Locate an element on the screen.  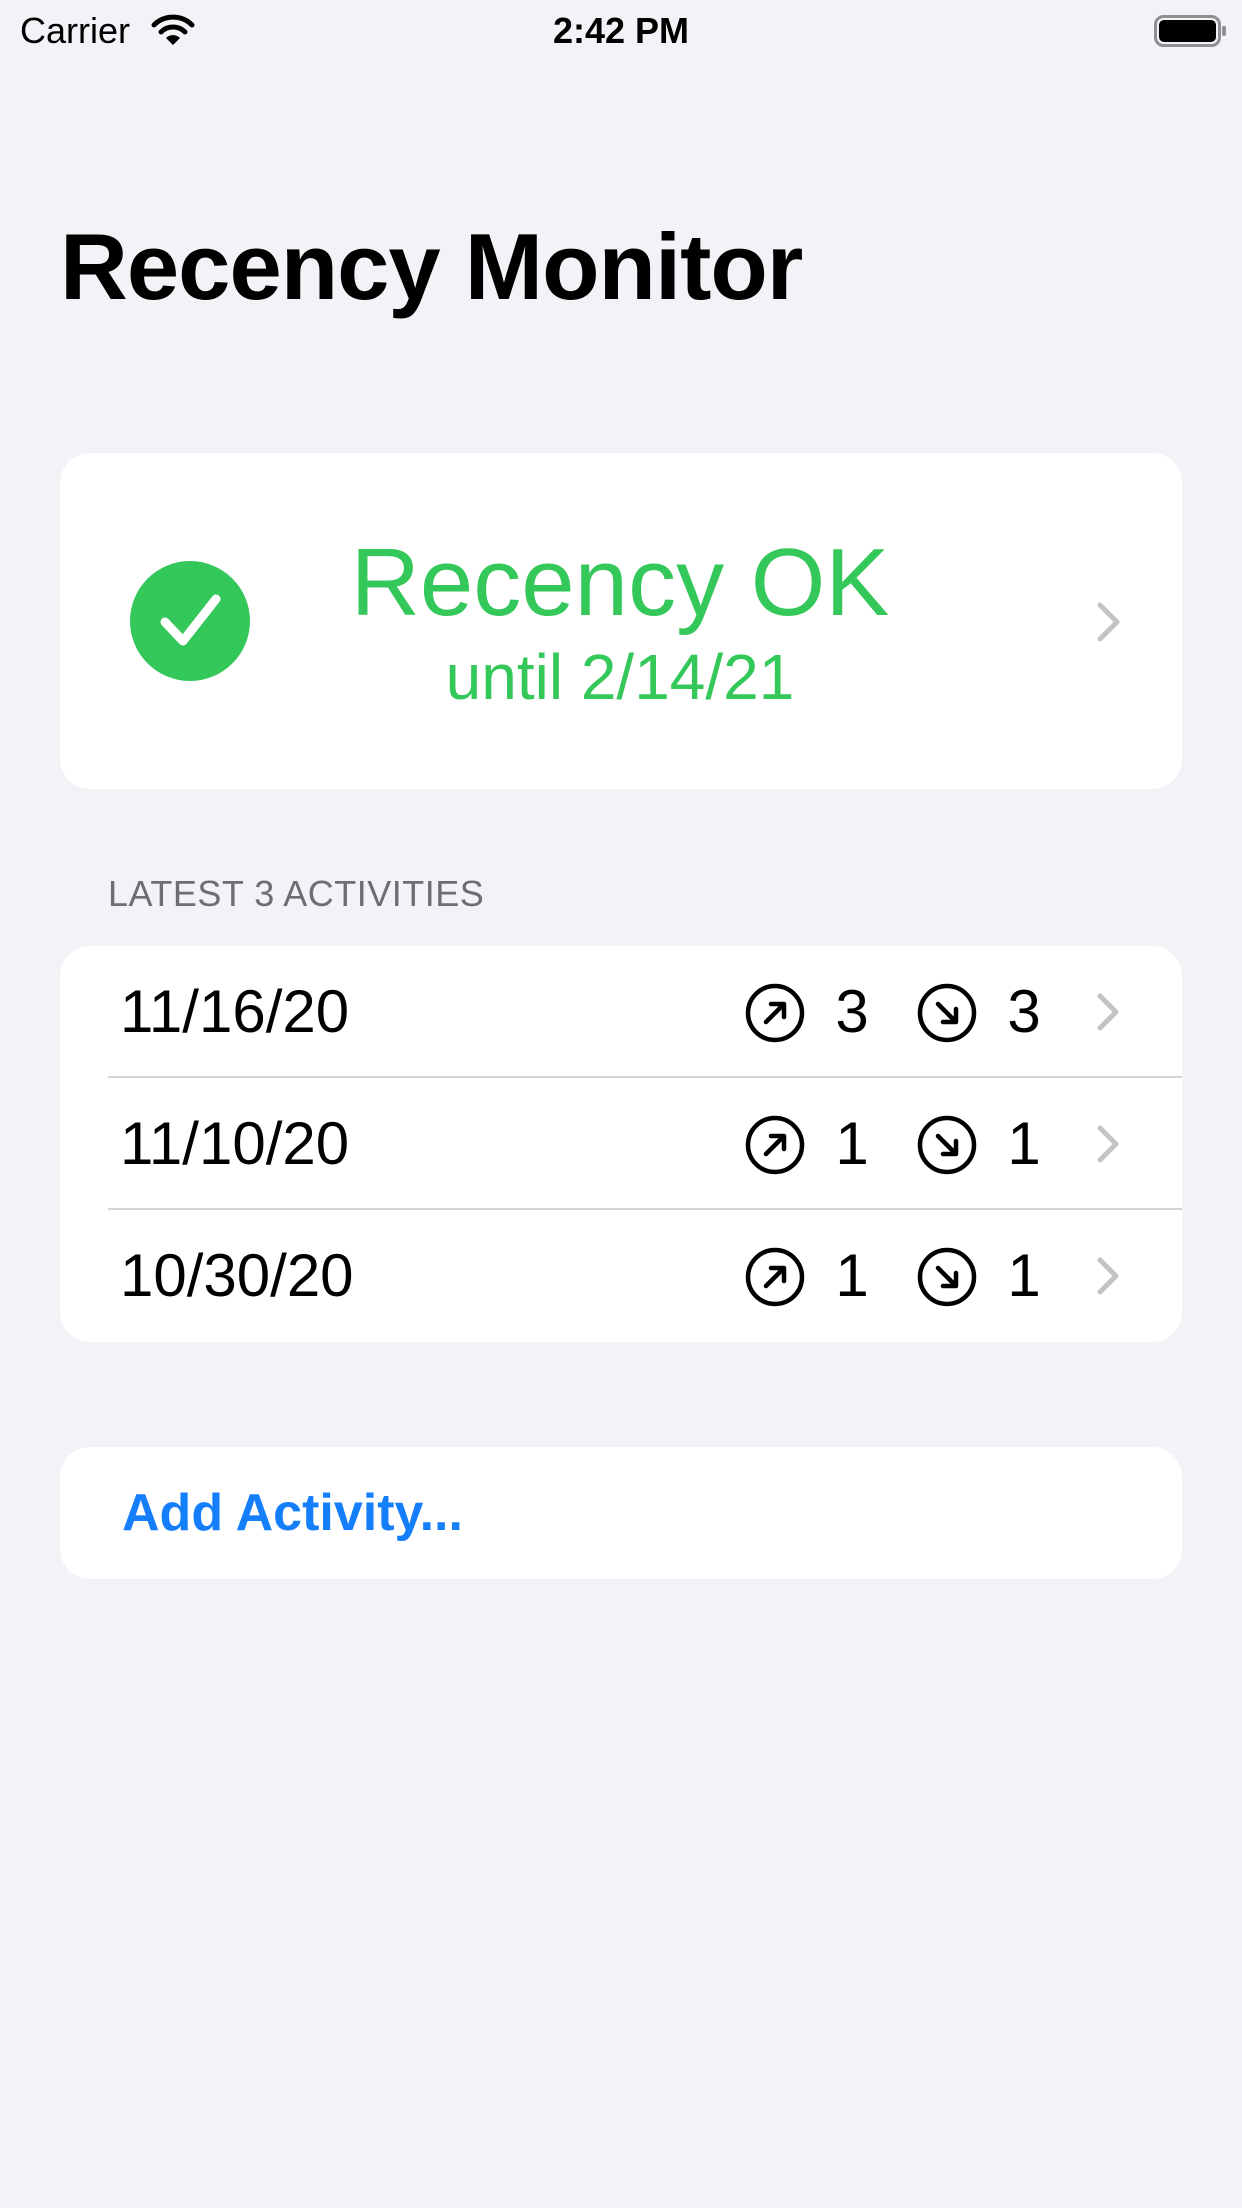
landing-count: 3 is located at coordinates (1024, 1011).